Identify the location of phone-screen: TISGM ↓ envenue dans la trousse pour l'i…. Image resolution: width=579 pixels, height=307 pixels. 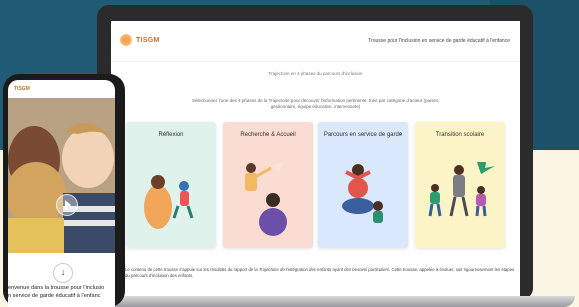
(61, 193).